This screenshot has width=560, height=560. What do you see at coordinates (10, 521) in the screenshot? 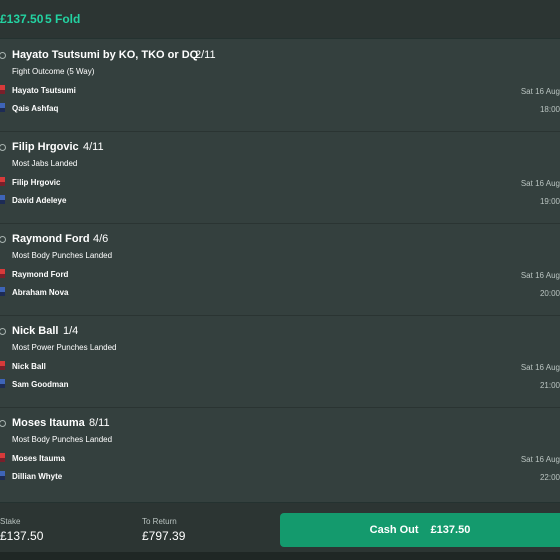
I see `stake-label: Stake` at bounding box center [10, 521].